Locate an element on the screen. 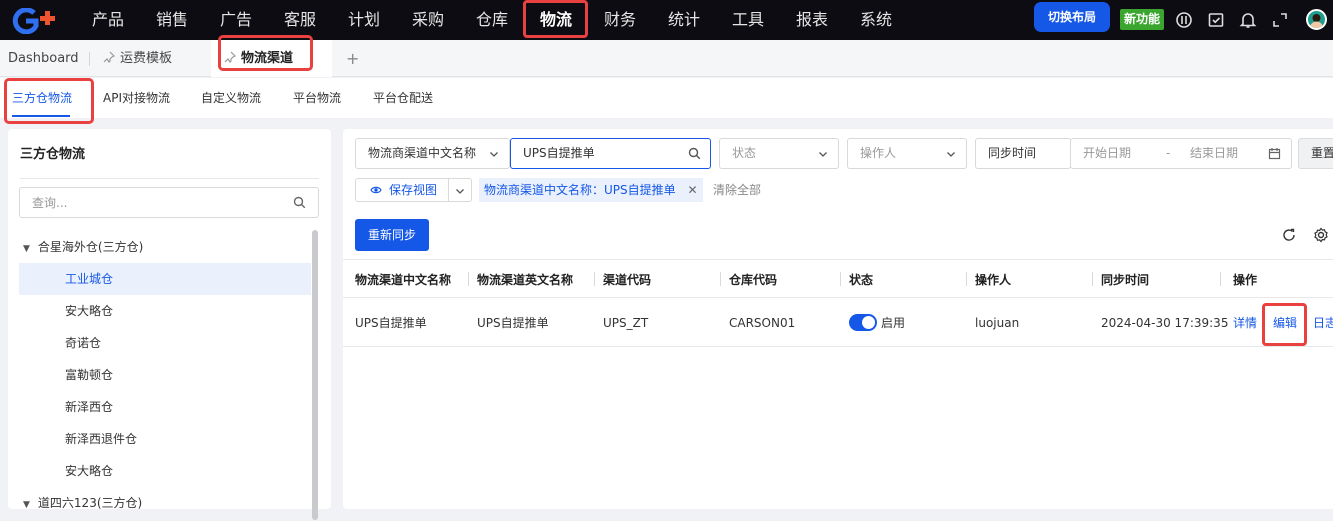 Image resolution: width=1333 pixels, height=521 pixels. tree-item-new-jersey: 新泽西仓 is located at coordinates (165, 407).